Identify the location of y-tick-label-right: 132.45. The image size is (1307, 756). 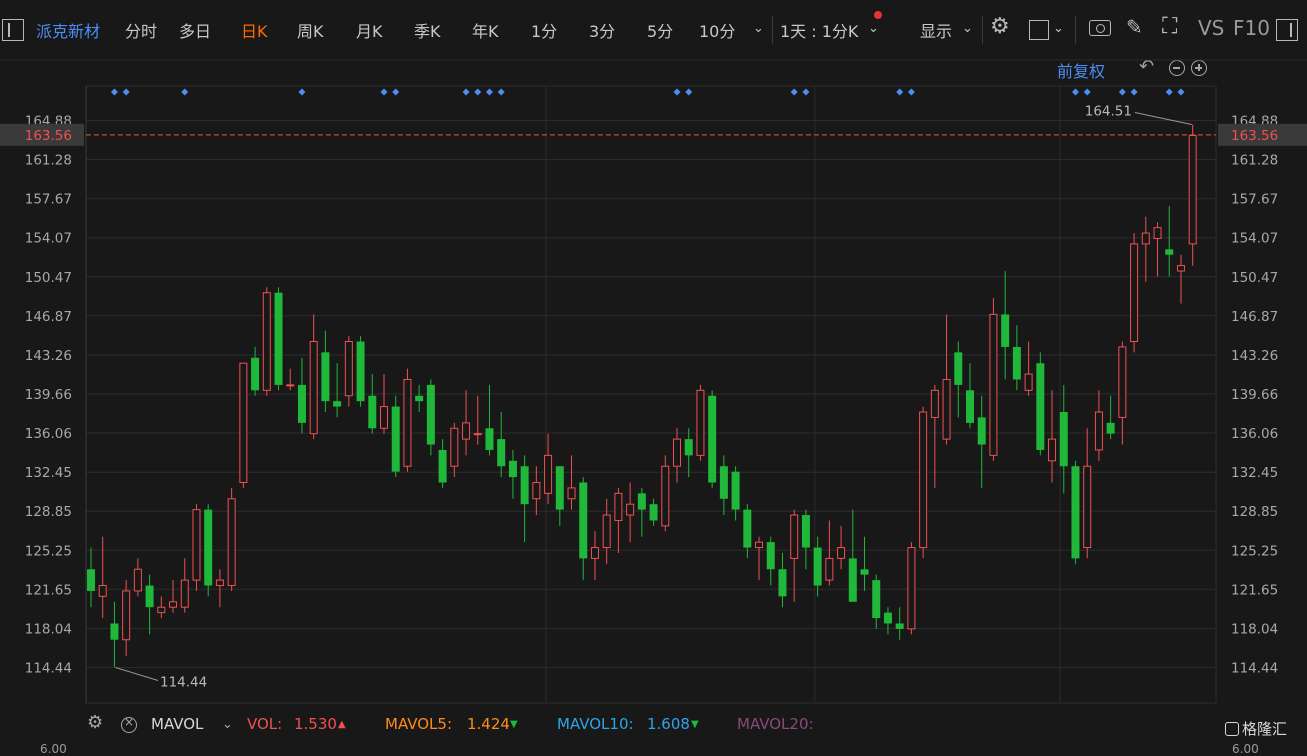
(1254, 473).